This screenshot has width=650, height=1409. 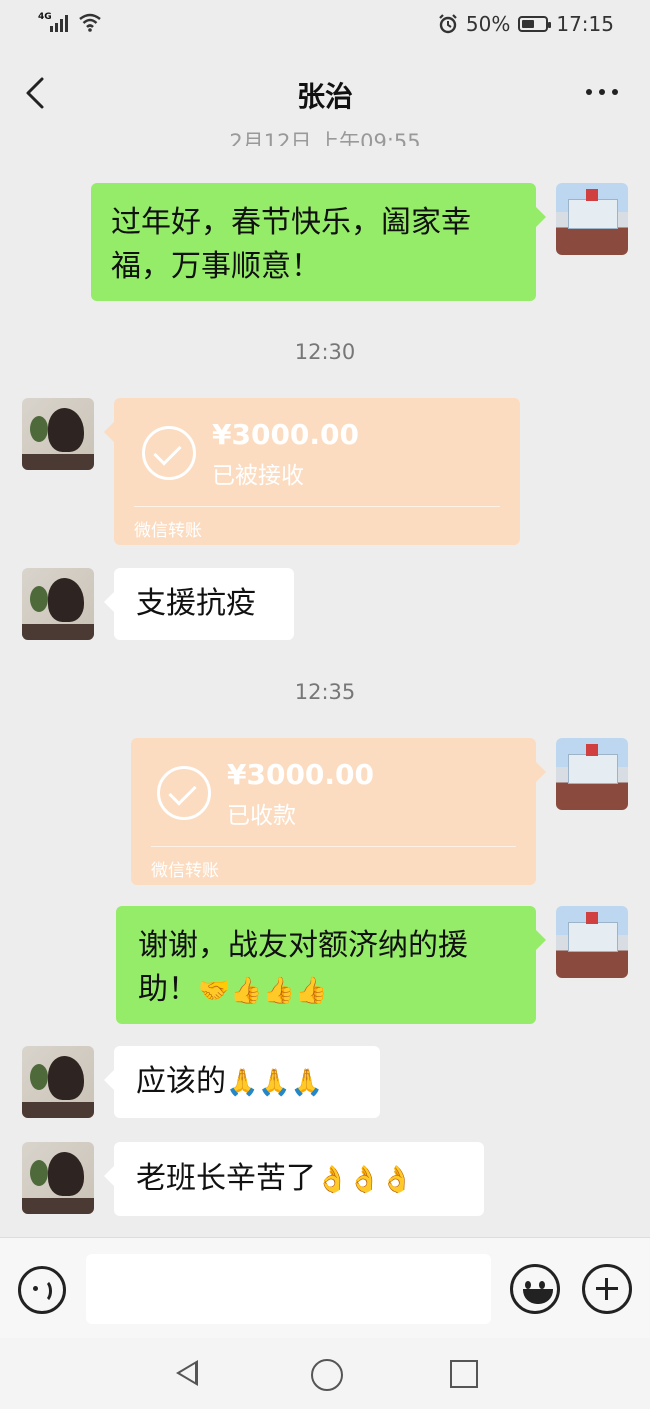 I want to click on network-type: 4G, so click(x=45, y=17).